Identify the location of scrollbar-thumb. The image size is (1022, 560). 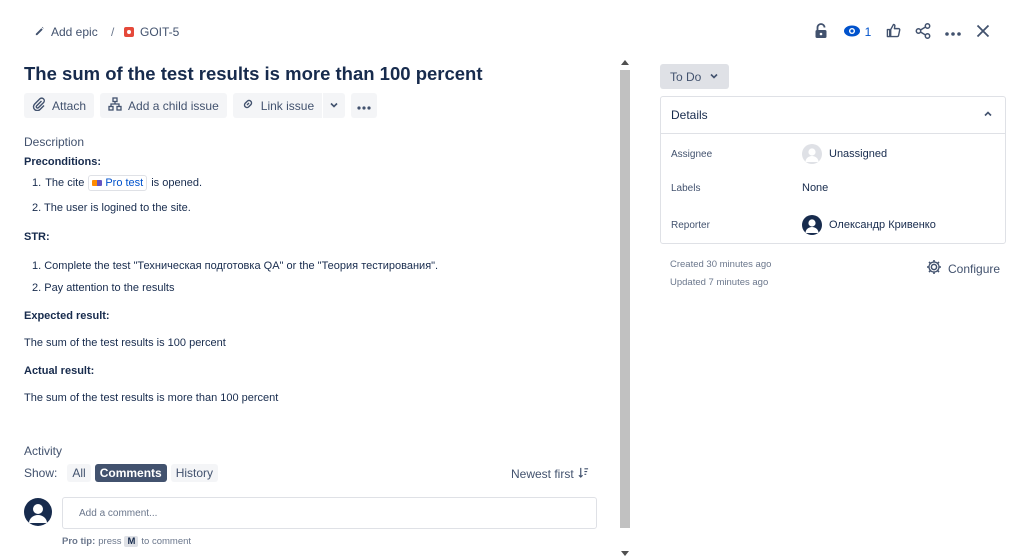
(625, 299).